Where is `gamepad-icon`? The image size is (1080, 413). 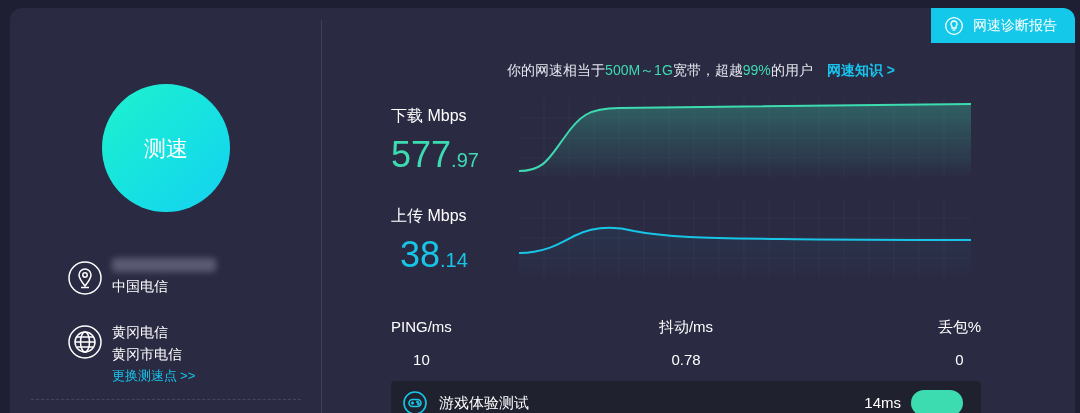 gamepad-icon is located at coordinates (415, 402).